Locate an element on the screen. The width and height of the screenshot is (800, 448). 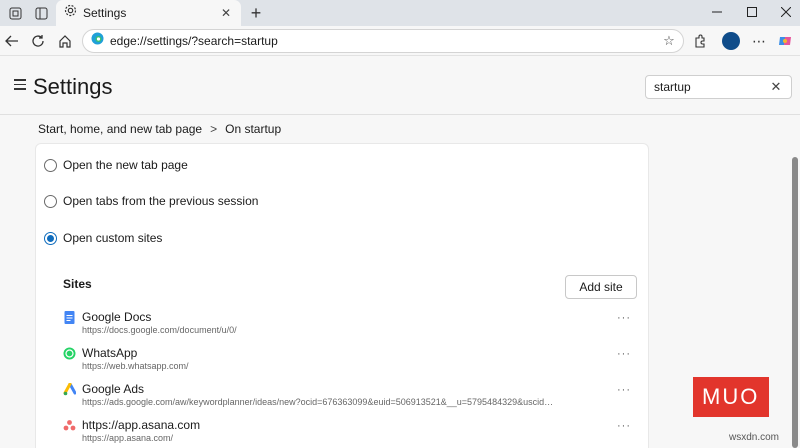
site-name: Google Docs is located at coordinates (117, 317).